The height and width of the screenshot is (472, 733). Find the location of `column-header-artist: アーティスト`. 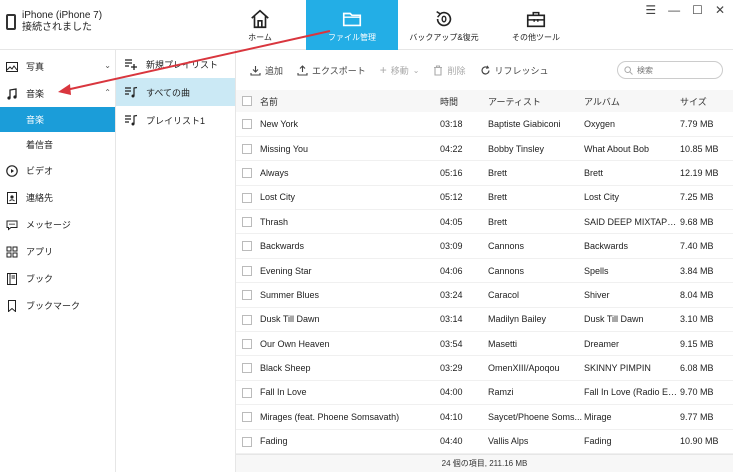

column-header-artist: アーティスト is located at coordinates (536, 101).